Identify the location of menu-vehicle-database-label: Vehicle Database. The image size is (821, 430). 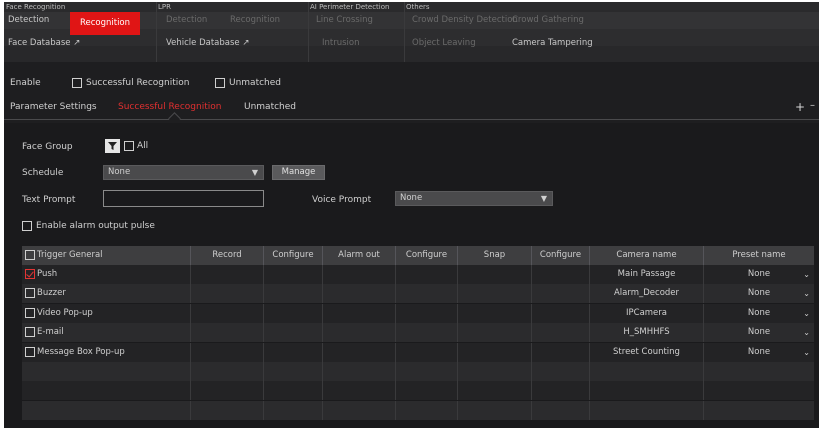
(203, 43).